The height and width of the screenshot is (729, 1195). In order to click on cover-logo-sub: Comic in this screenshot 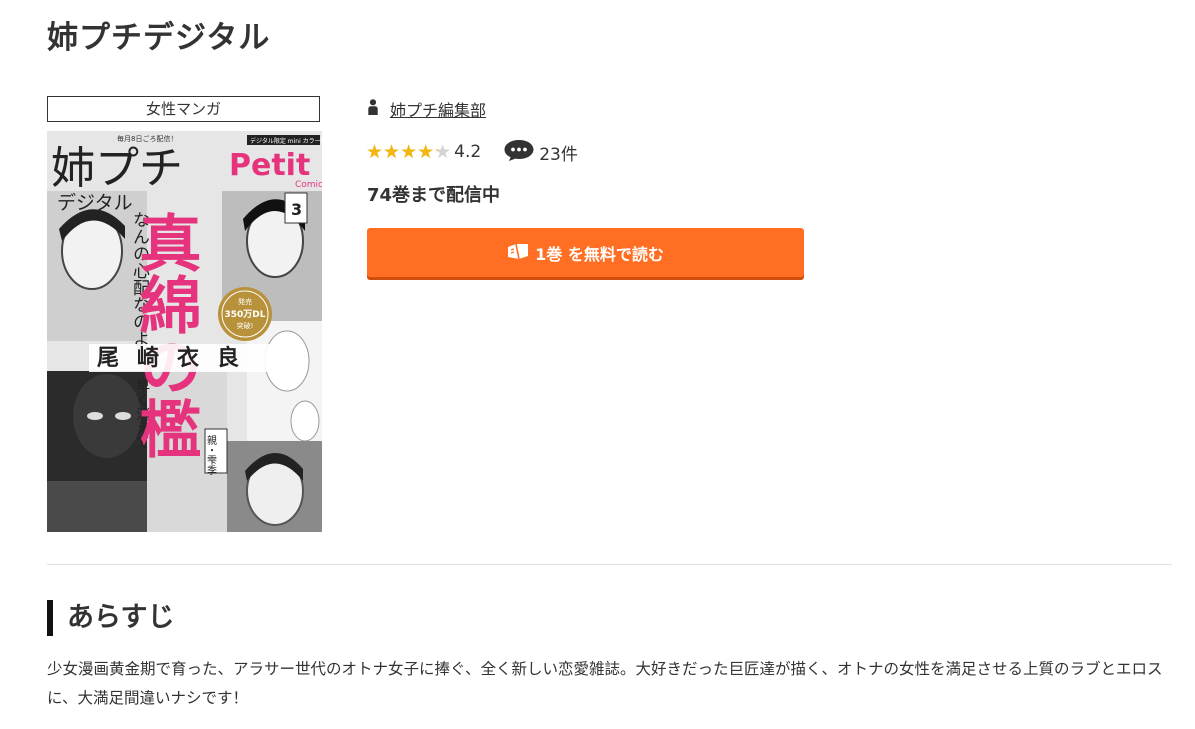, I will do `click(308, 185)`.